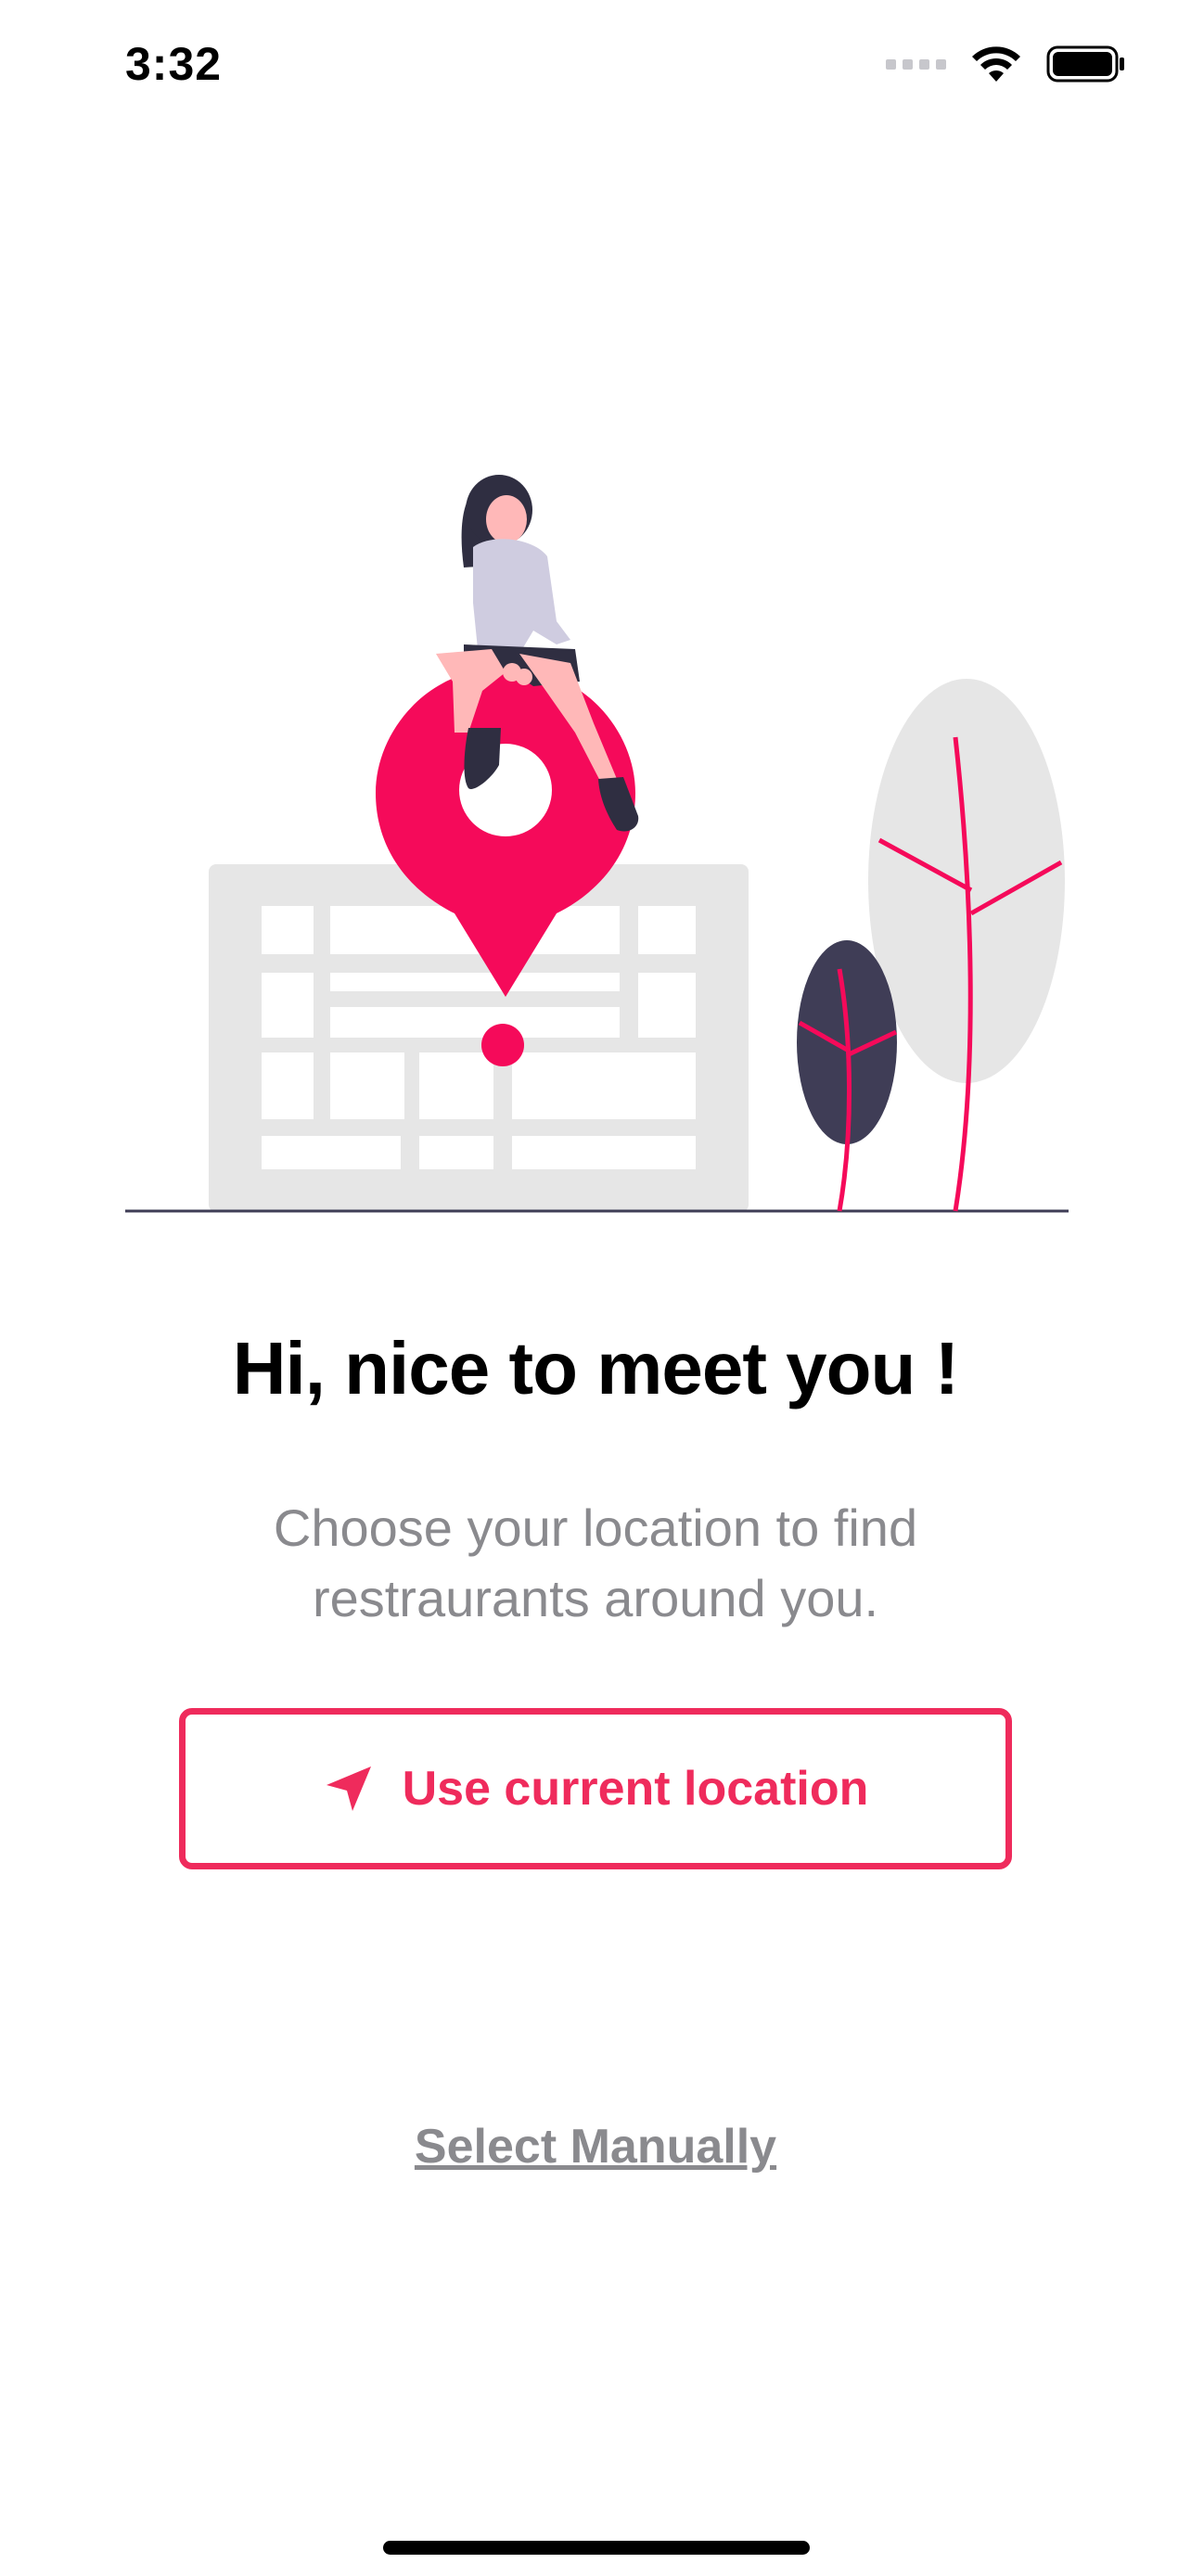 Image resolution: width=1191 pixels, height=2576 pixels. What do you see at coordinates (966, 946) in the screenshot?
I see `tree-large-graphic` at bounding box center [966, 946].